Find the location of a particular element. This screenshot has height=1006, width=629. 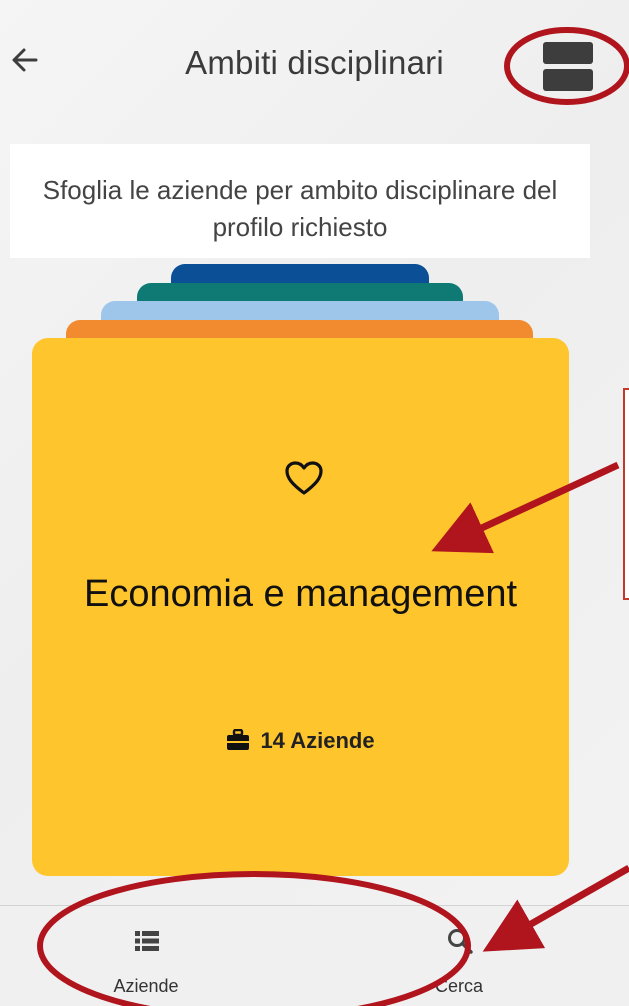

app-header: Ambiti disciplinari is located at coordinates (314, 65).